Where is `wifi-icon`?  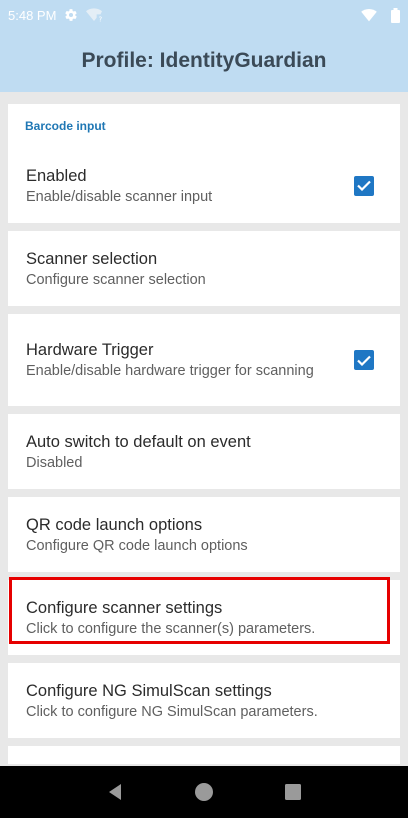 wifi-icon is located at coordinates (369, 15).